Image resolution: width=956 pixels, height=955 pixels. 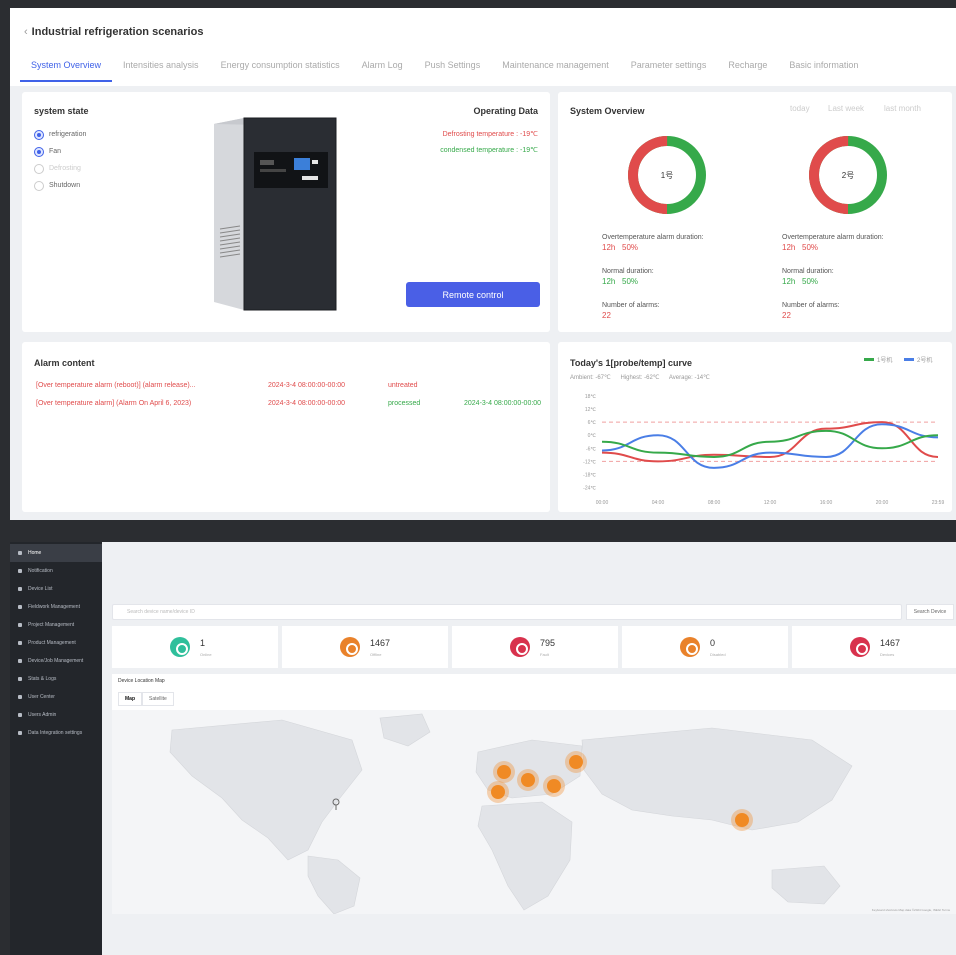 I want to click on state-item-label: Fan, so click(x=55, y=151).